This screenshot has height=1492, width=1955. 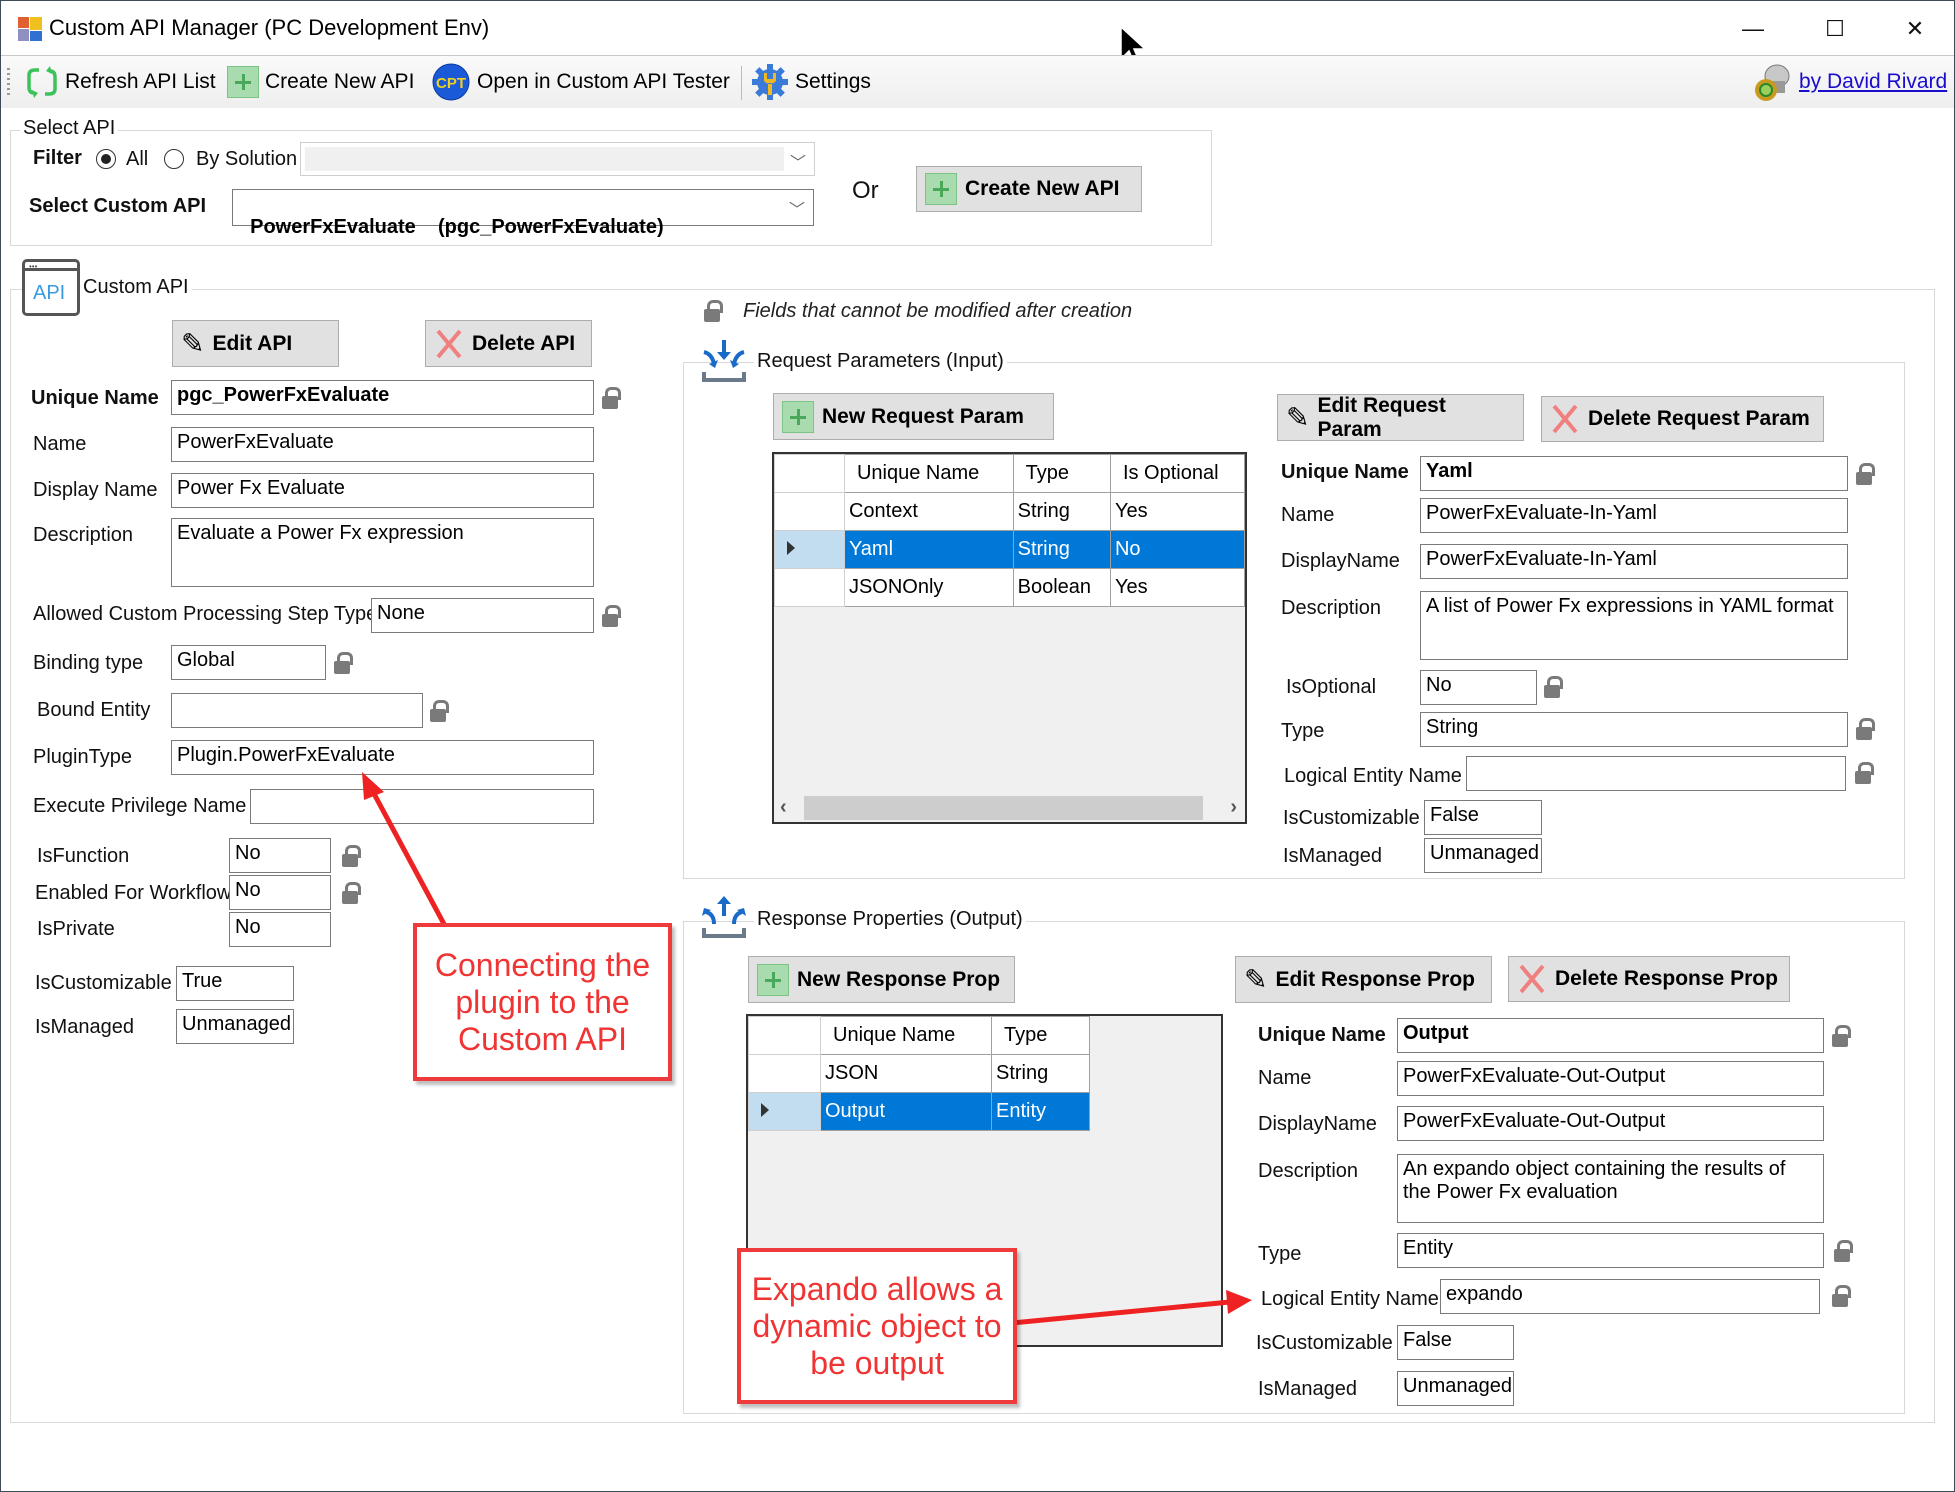 What do you see at coordinates (120, 82) in the screenshot?
I see `refresh-api-list-button: Refresh API List` at bounding box center [120, 82].